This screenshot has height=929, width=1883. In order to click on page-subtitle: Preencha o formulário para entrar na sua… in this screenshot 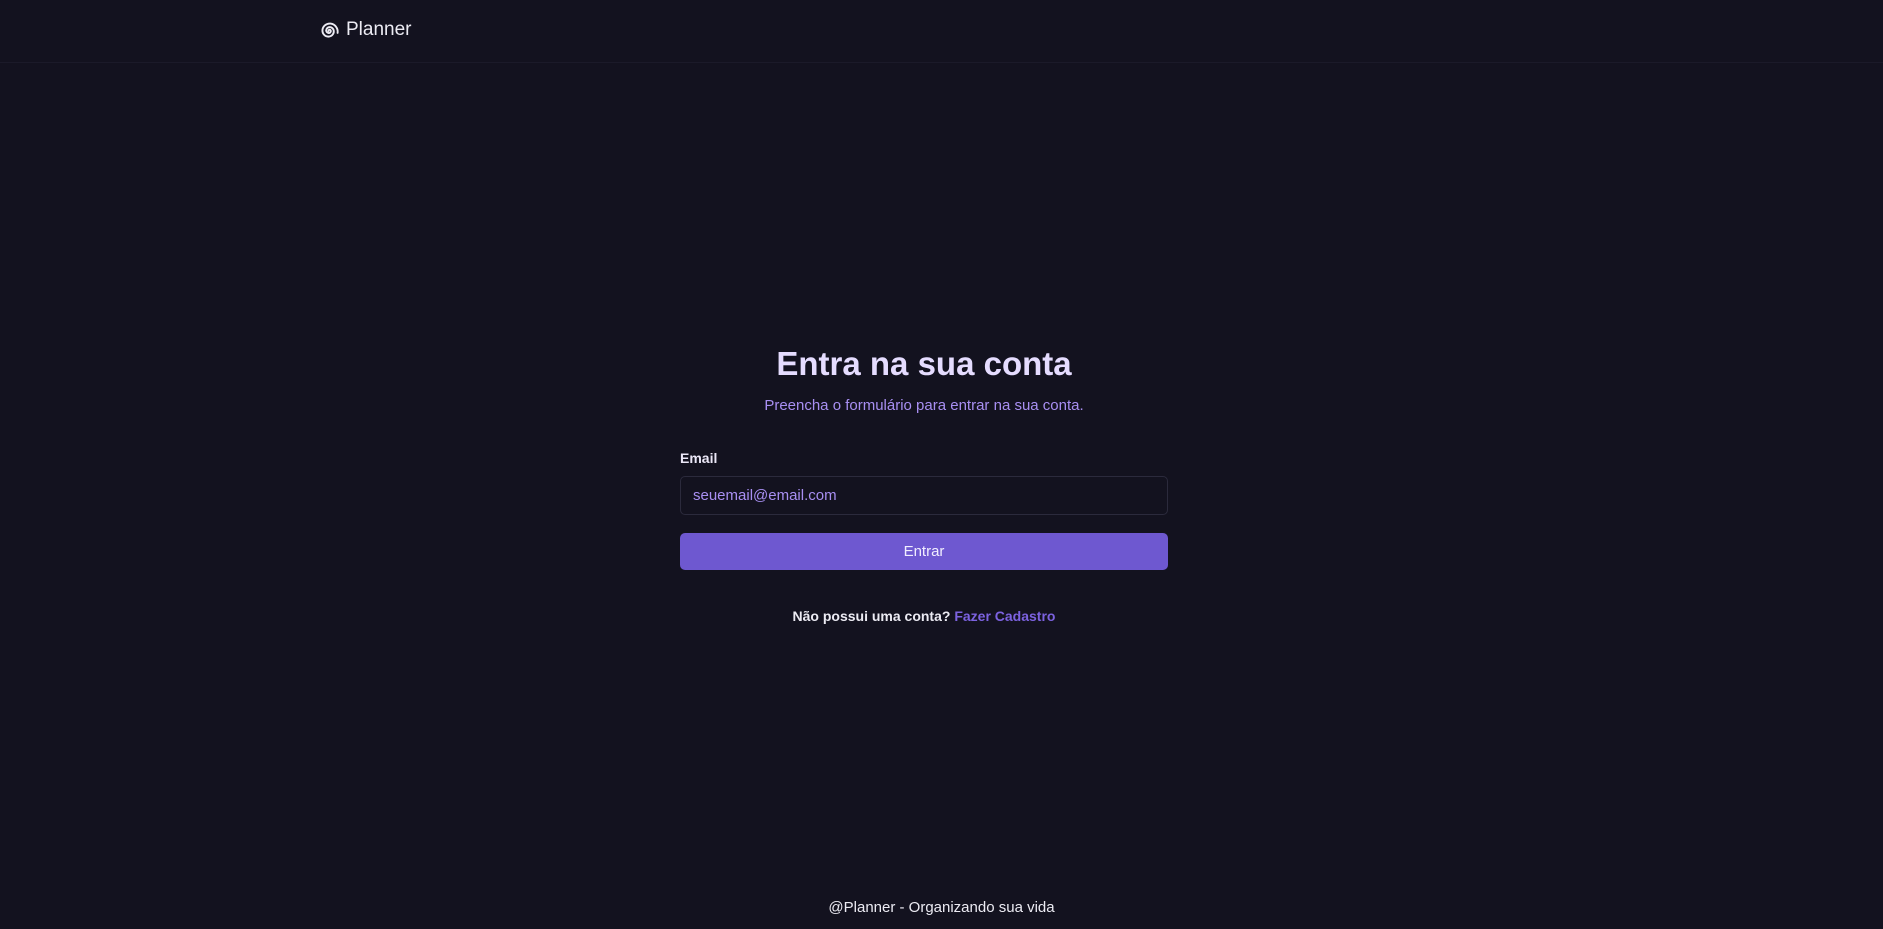, I will do `click(924, 405)`.